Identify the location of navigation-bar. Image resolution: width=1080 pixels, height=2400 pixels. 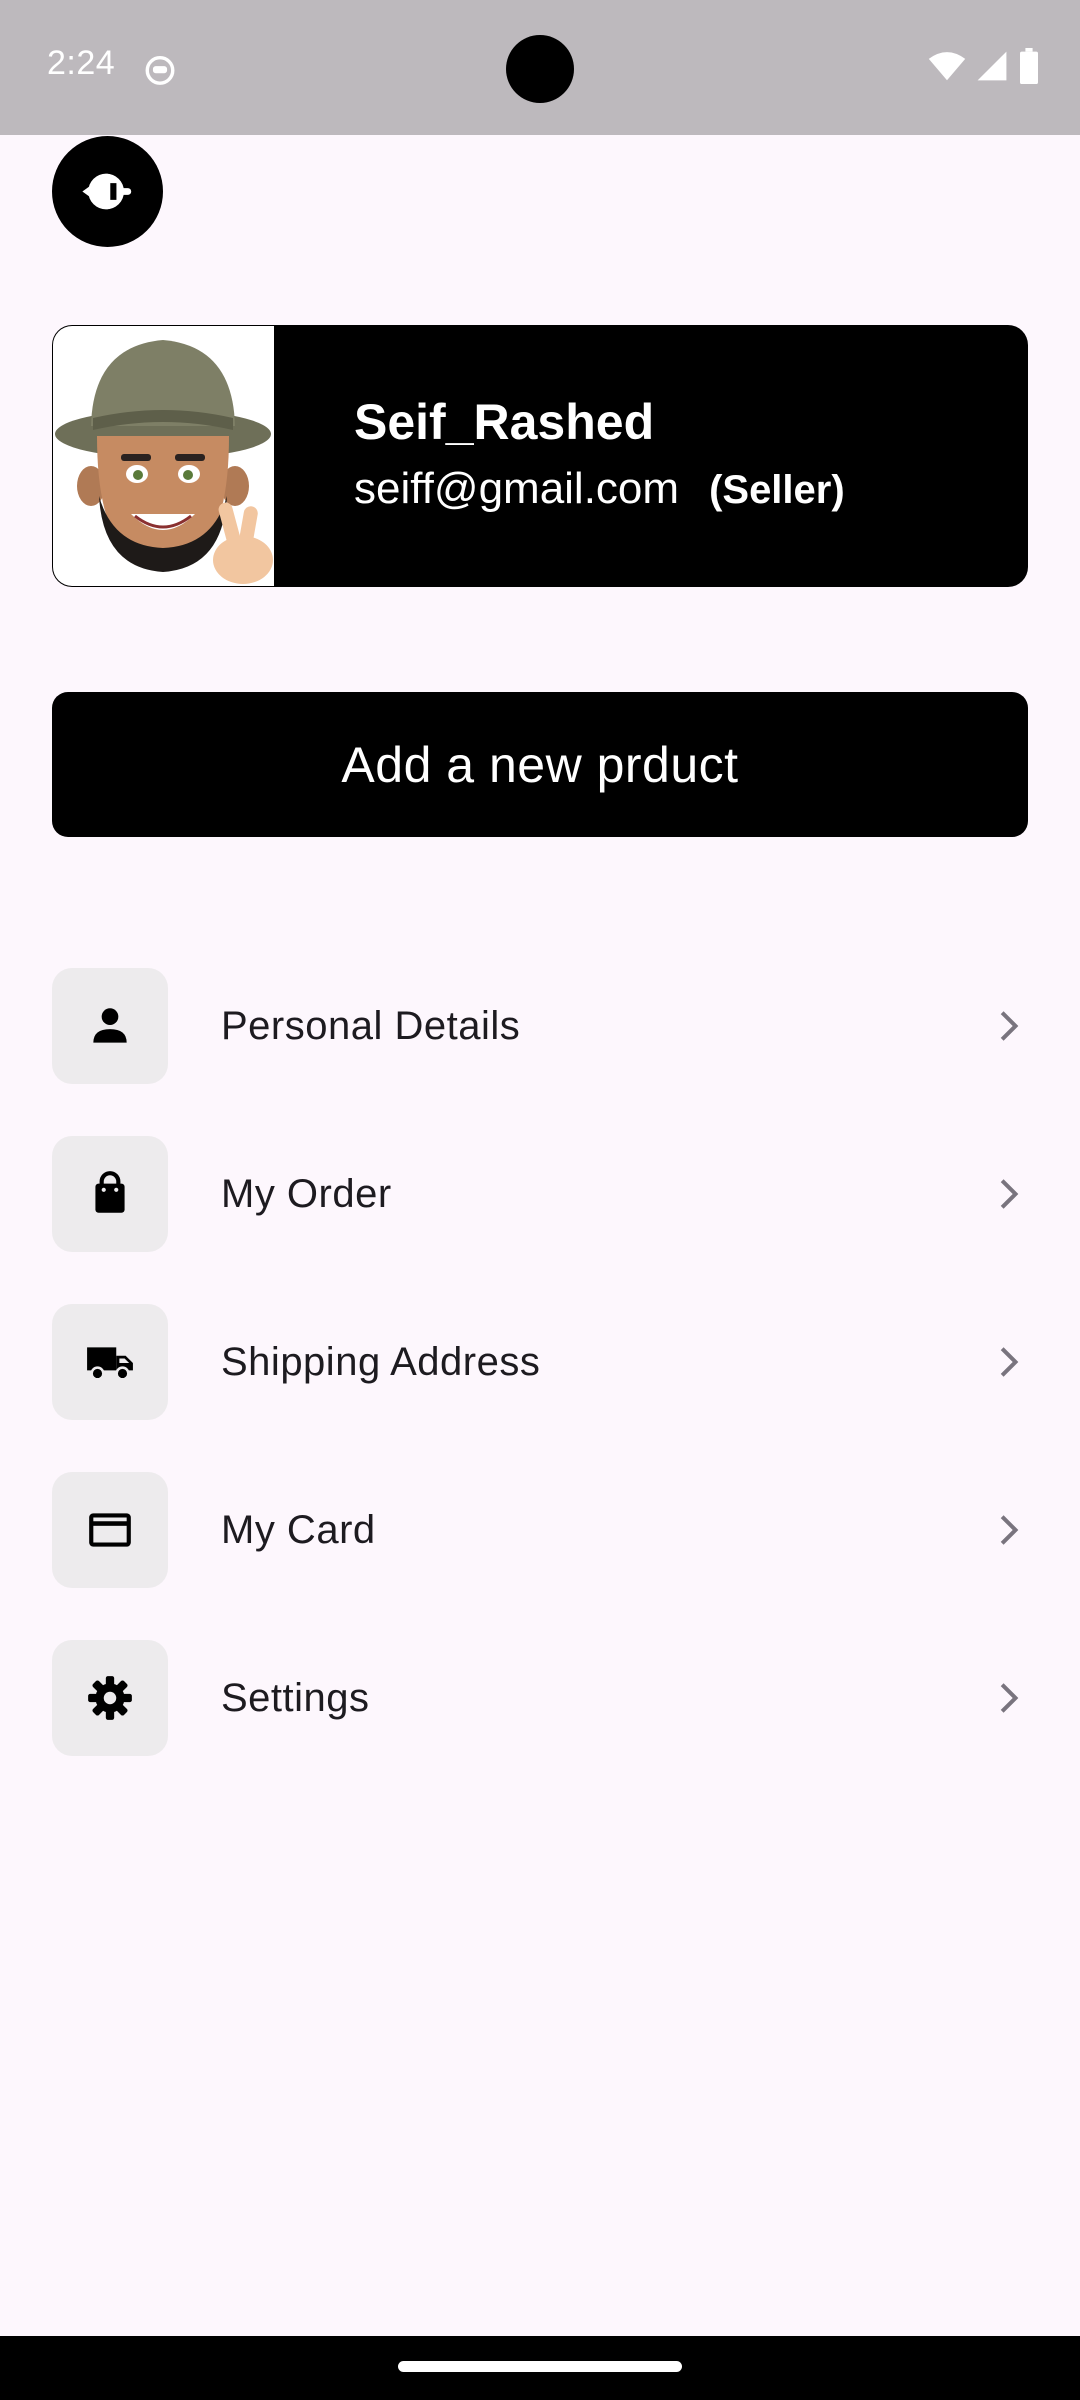
(540, 2368).